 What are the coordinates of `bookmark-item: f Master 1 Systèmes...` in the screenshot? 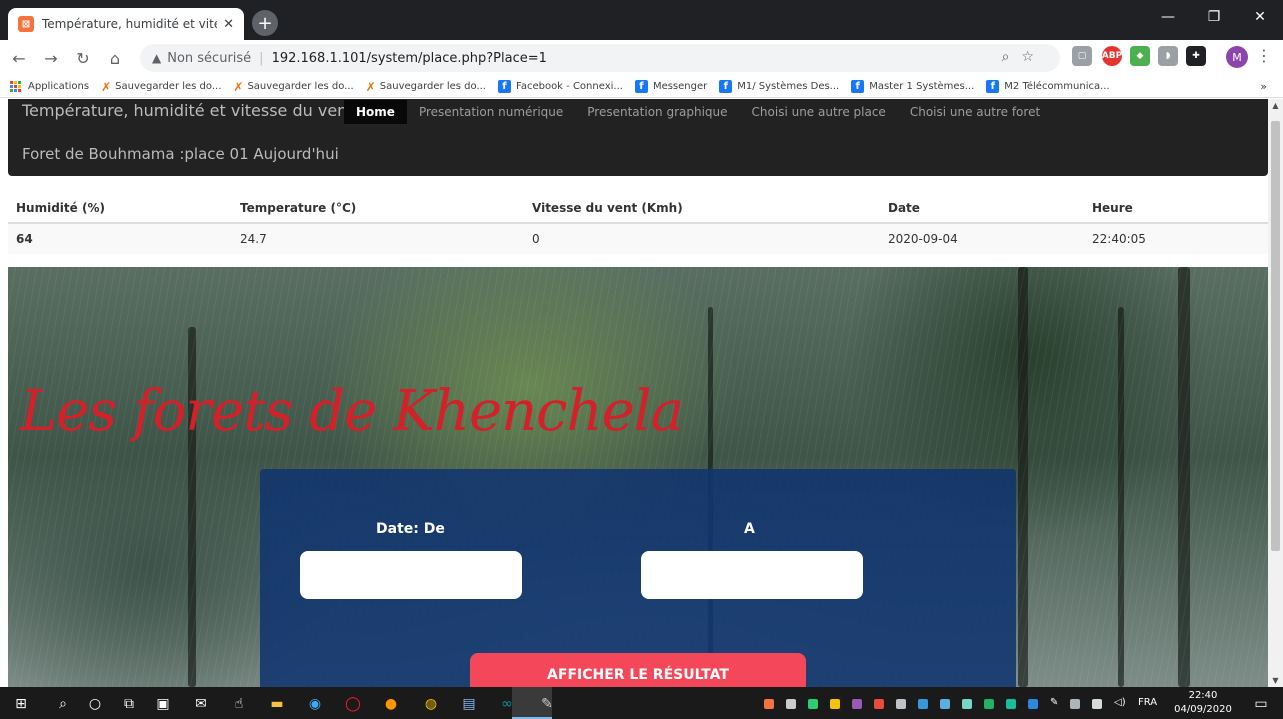 It's located at (912, 86).